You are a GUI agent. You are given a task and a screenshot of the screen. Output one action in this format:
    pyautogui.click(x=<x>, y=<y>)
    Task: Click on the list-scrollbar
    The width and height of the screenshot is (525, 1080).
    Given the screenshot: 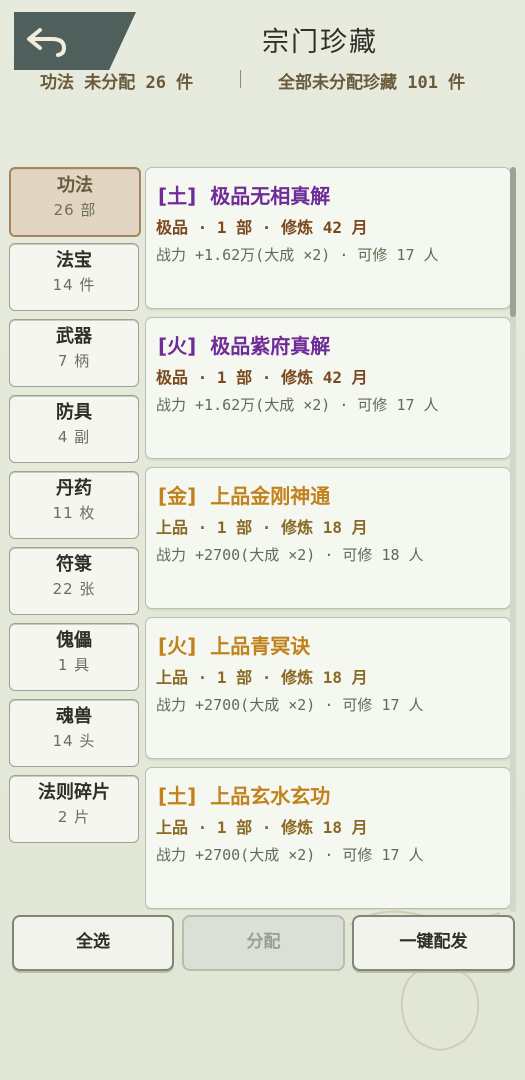 What is the action you would take?
    pyautogui.click(x=513, y=539)
    